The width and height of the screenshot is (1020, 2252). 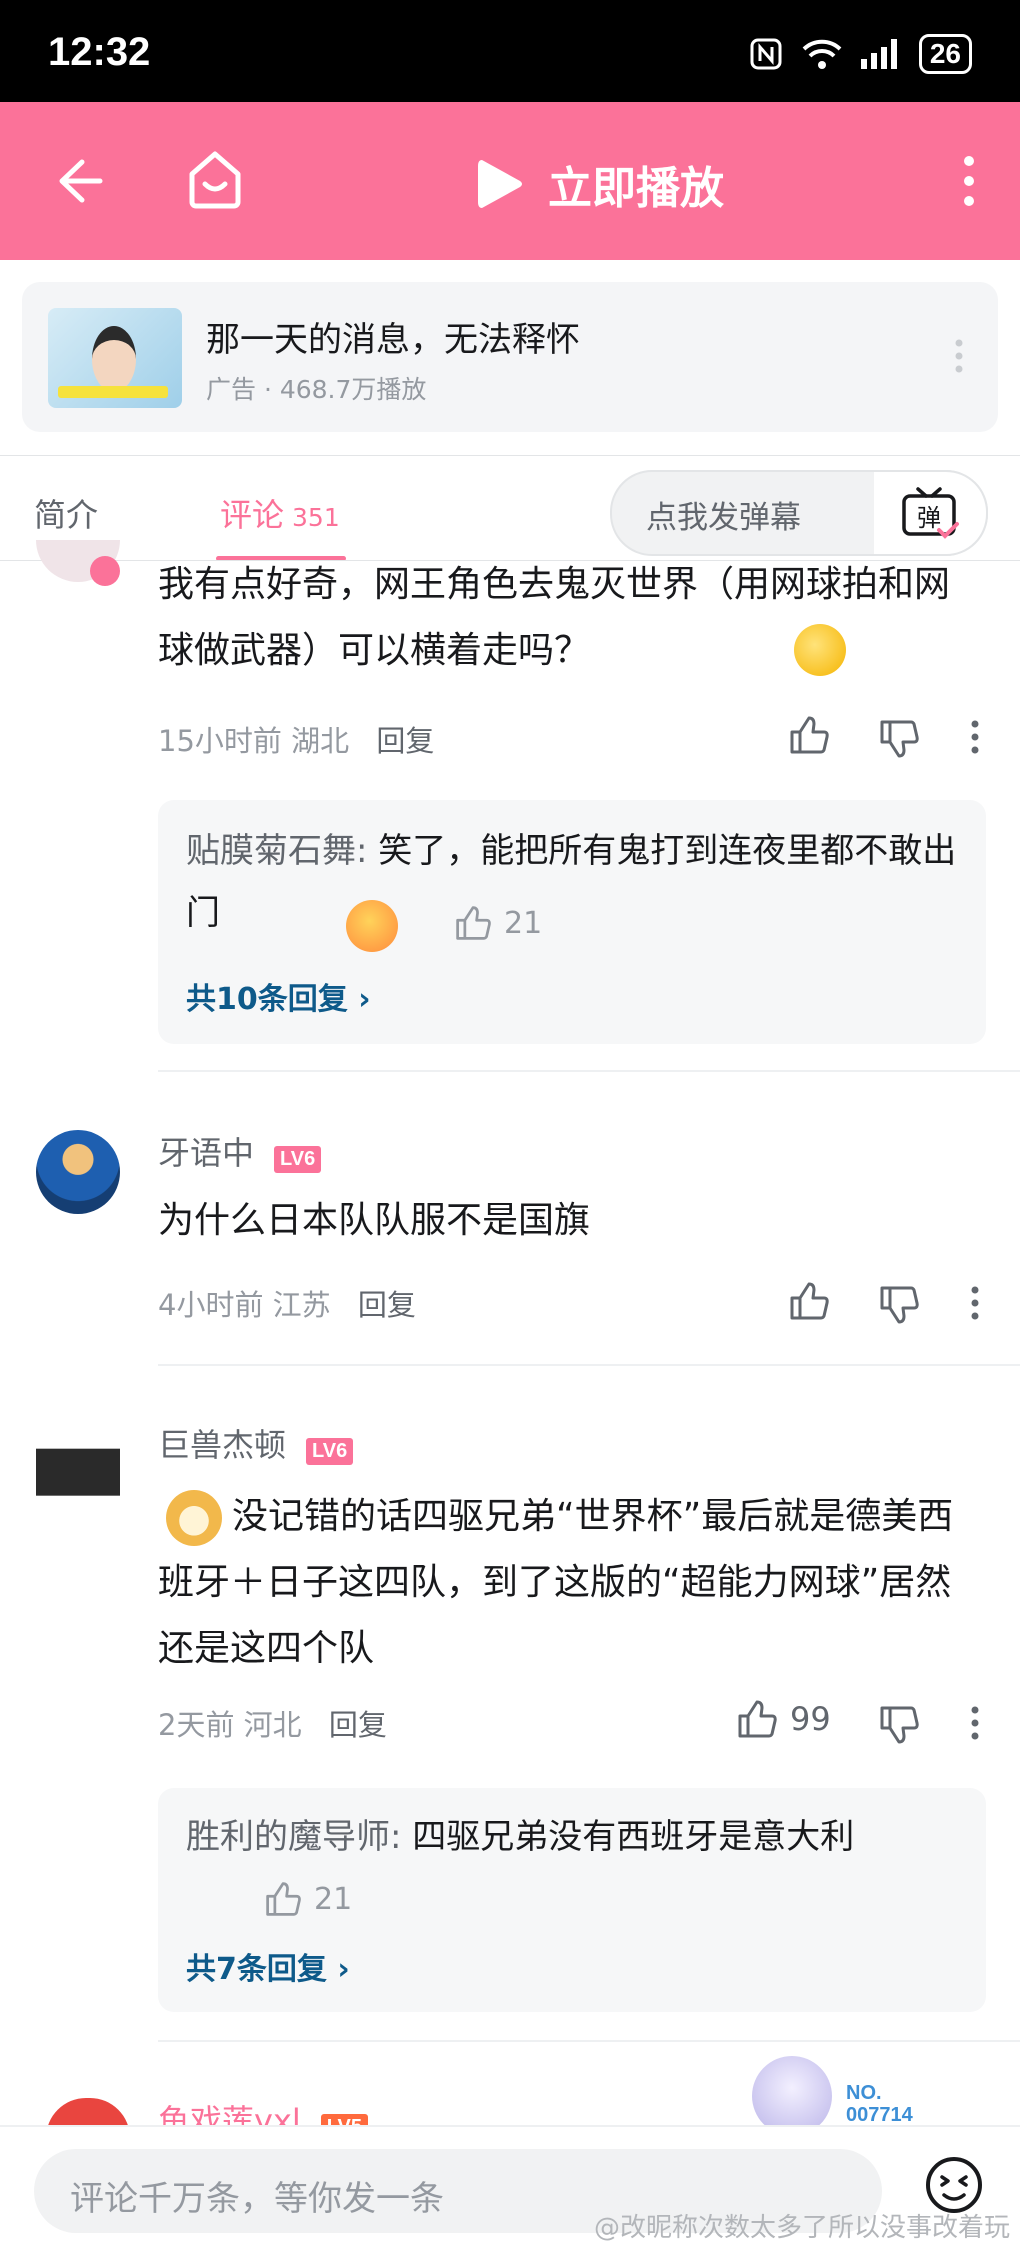 I want to click on danmaku-placeholder: 点我发弹幕, so click(x=723, y=518).